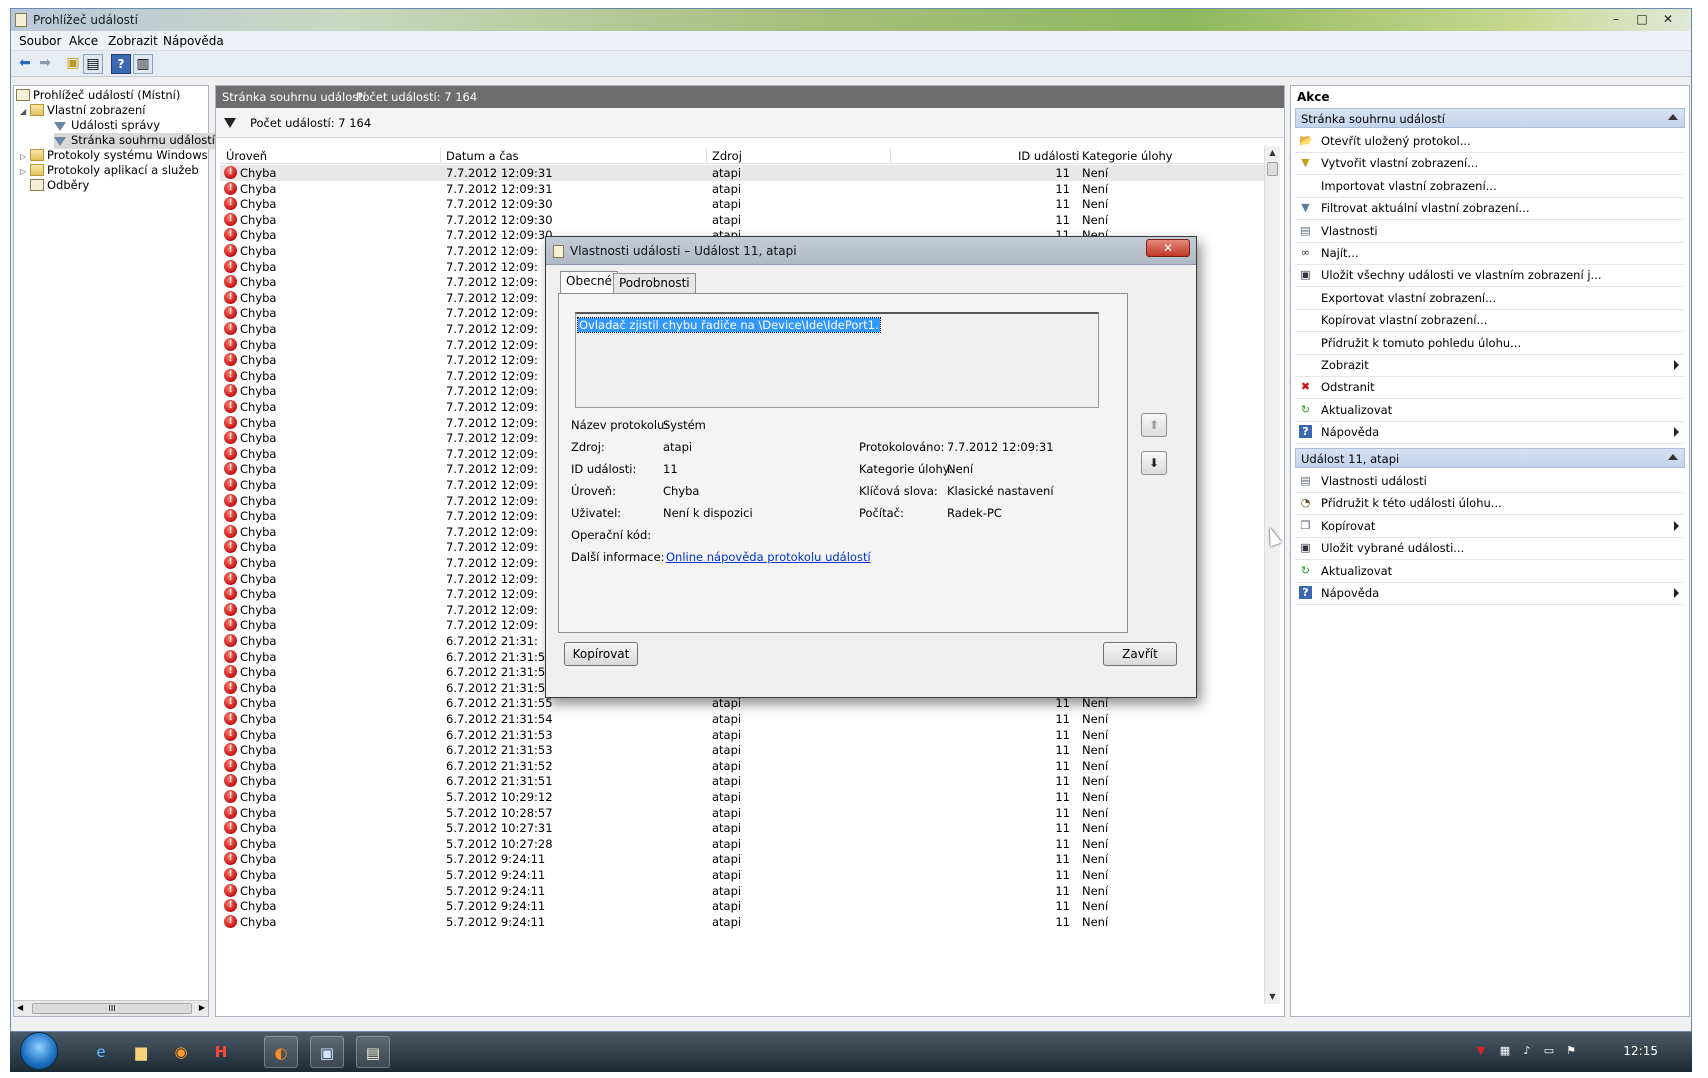  What do you see at coordinates (851, 20) in the screenshot?
I see `title-bar: Prohlížeč událostí – □ ✕` at bounding box center [851, 20].